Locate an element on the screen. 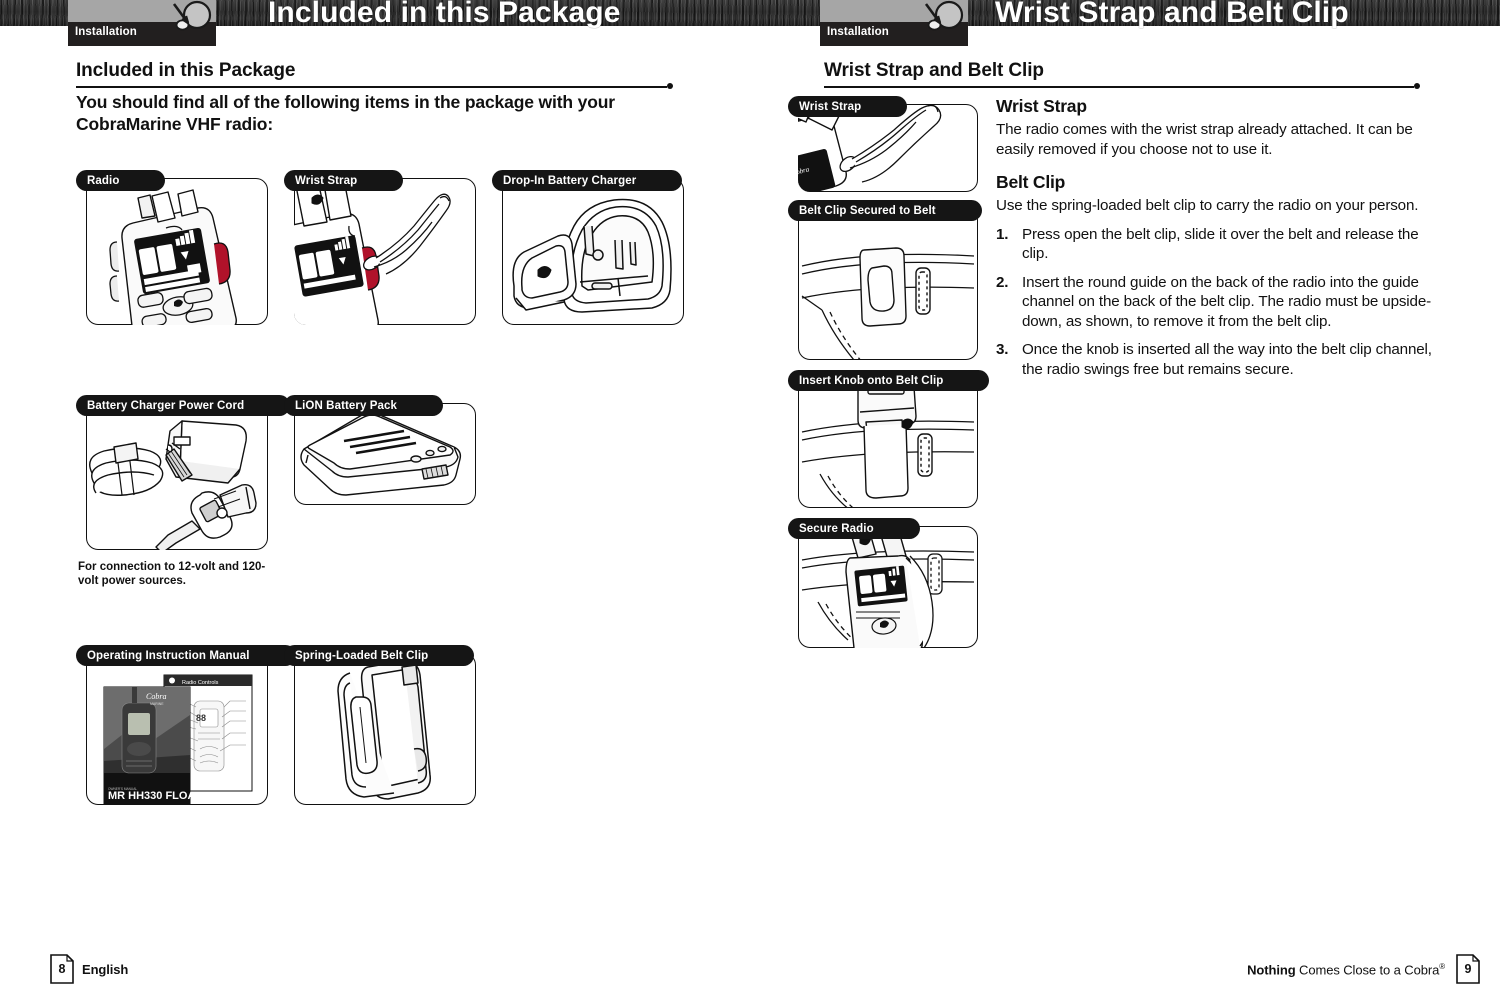 This screenshot has width=1500, height=1004. figure-label: Belt Clip Secured to Belt is located at coordinates (867, 210).